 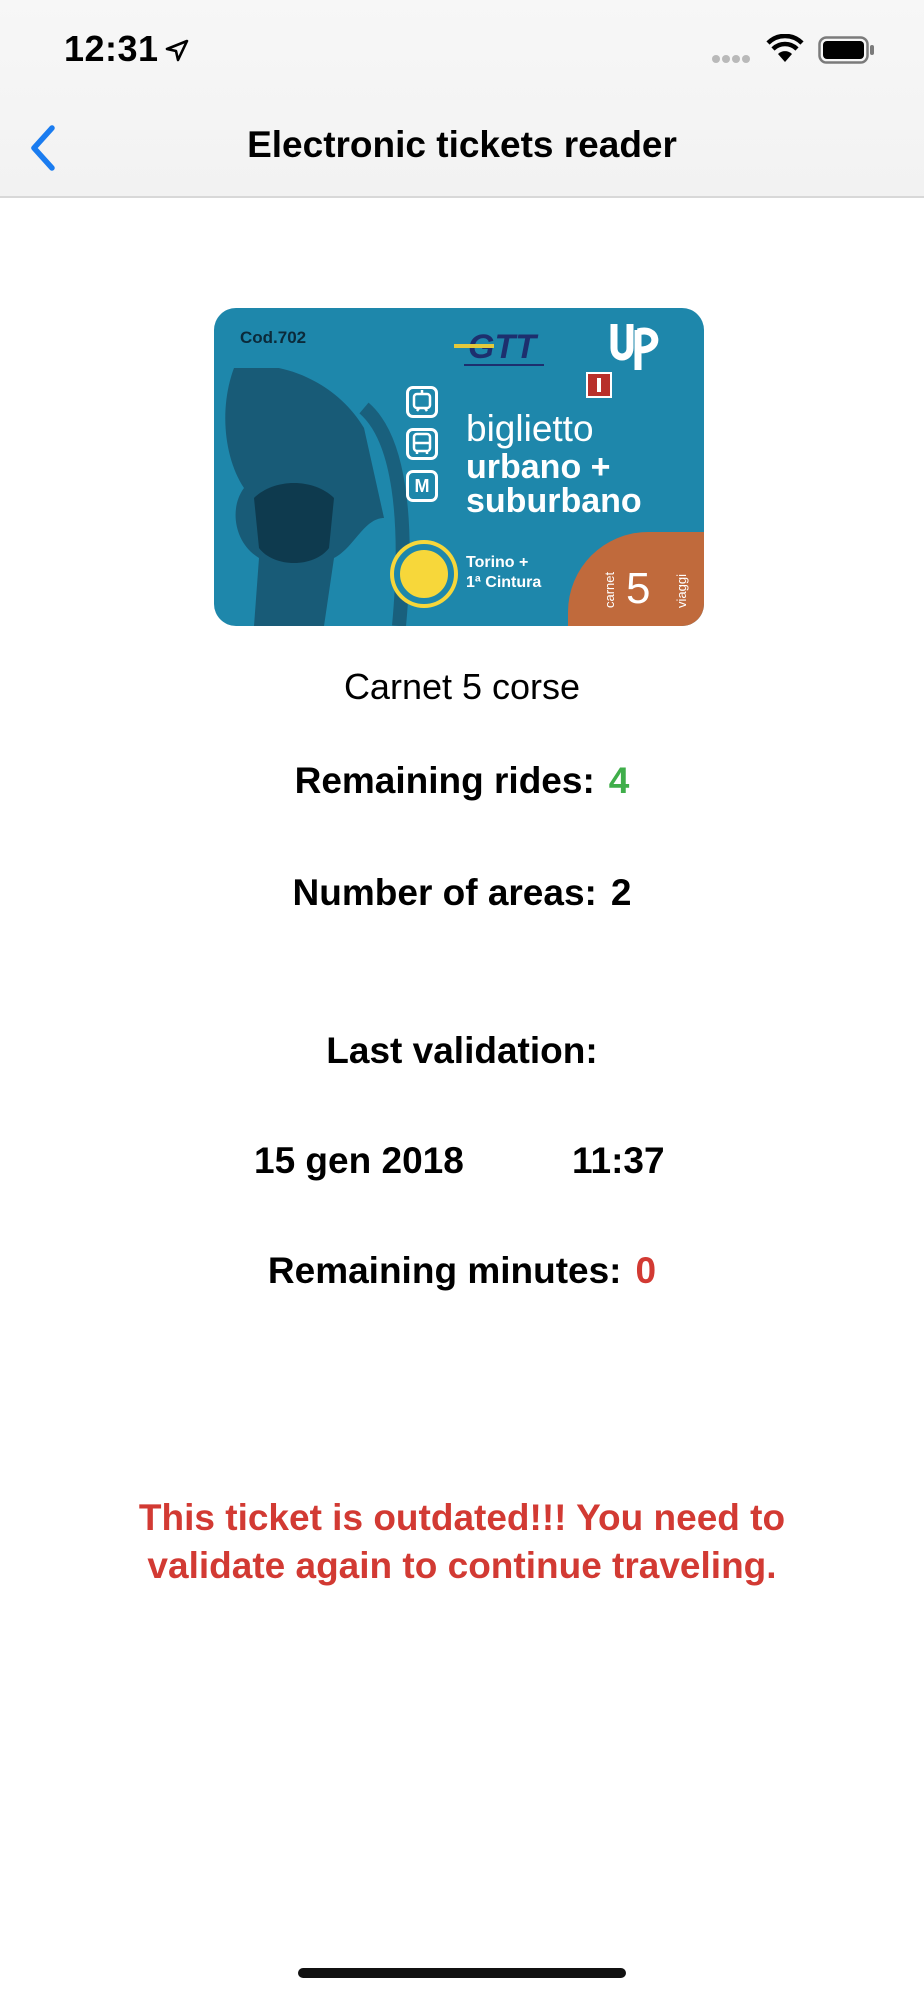 What do you see at coordinates (462, 1050) in the screenshot?
I see `last-validation-label: Last validation:` at bounding box center [462, 1050].